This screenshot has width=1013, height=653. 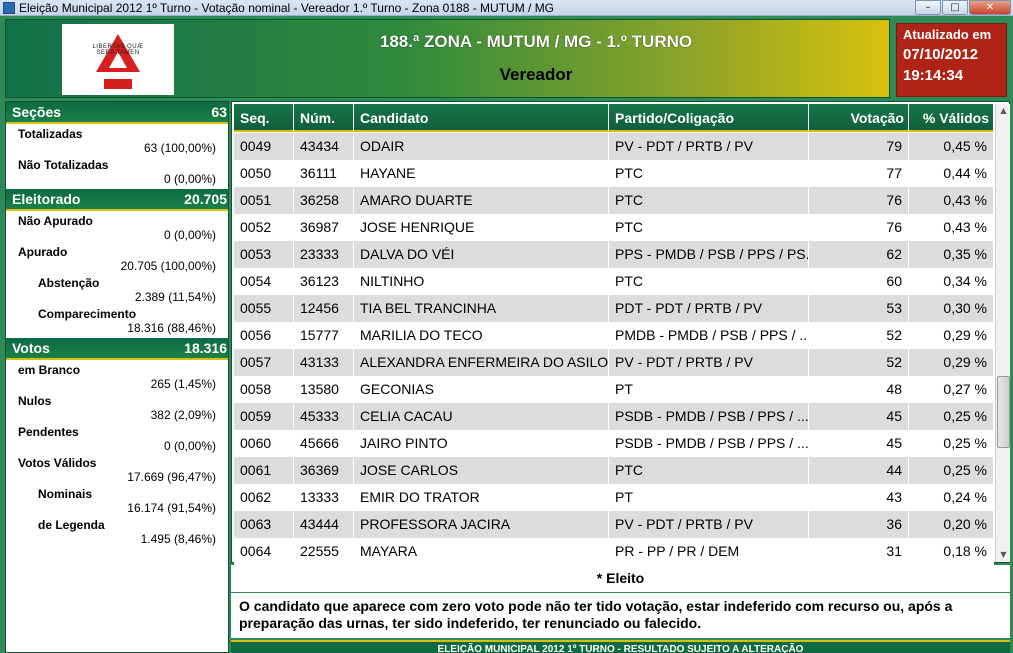 I want to click on column-header-party: Partido/Coligação, so click(x=709, y=118).